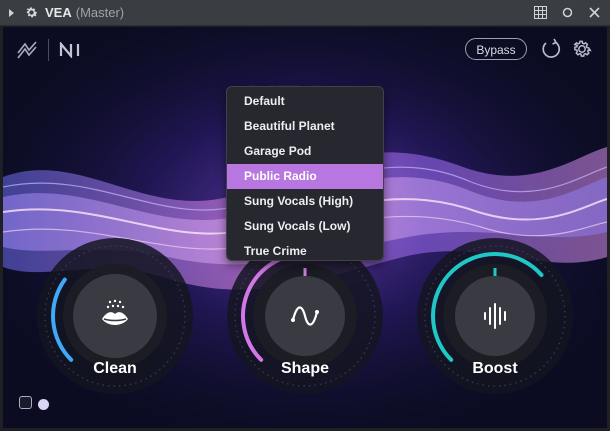 The width and height of the screenshot is (610, 431). What do you see at coordinates (43, 404) in the screenshot?
I see `view-toggle-dot-icon` at bounding box center [43, 404].